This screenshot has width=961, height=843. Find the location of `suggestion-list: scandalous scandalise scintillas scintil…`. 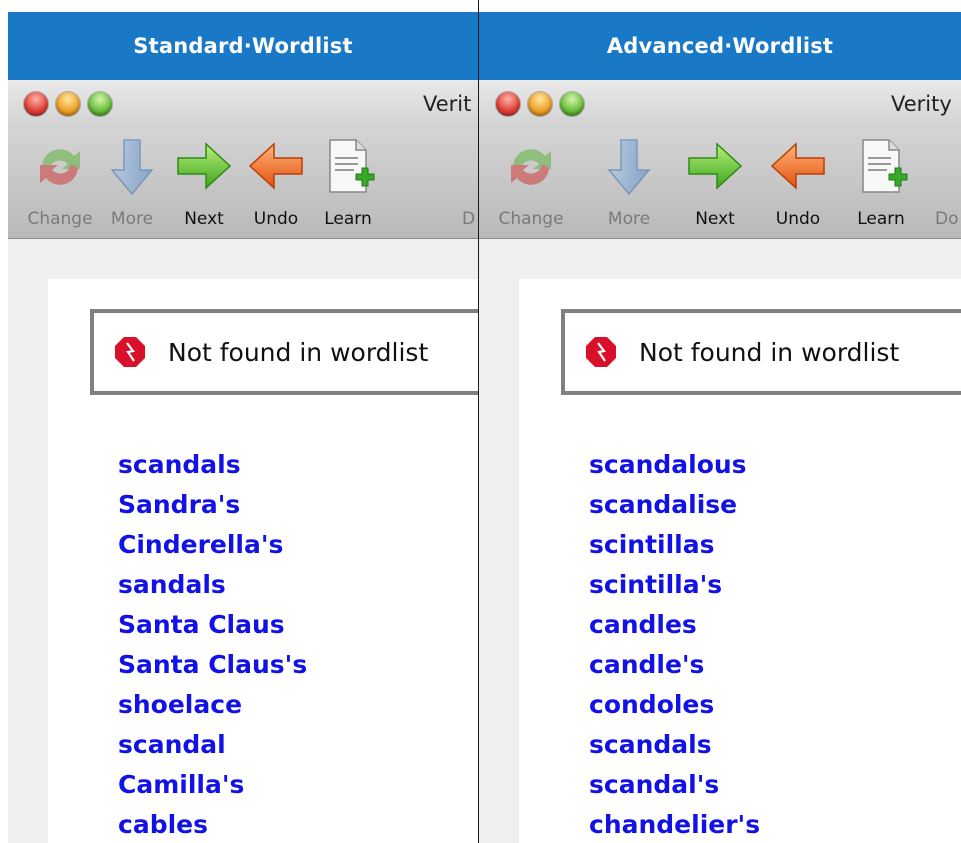

suggestion-list: scandalous scandalise scintillas scintil… is located at coordinates (674, 644).